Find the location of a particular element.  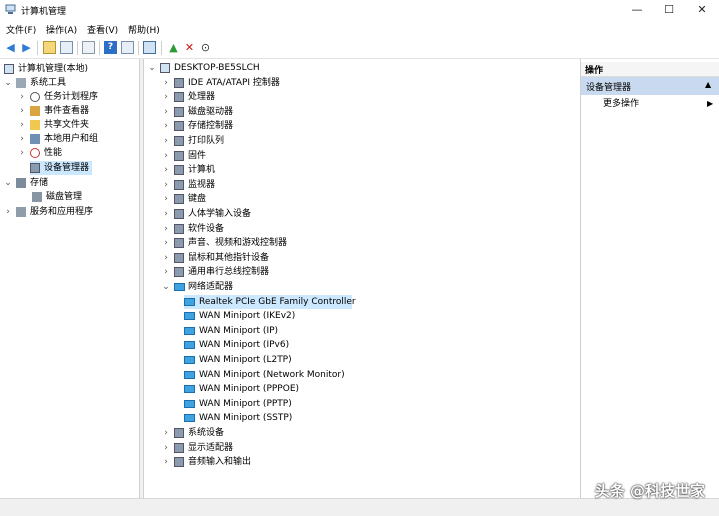

properties-icon is located at coordinates (88, 47).